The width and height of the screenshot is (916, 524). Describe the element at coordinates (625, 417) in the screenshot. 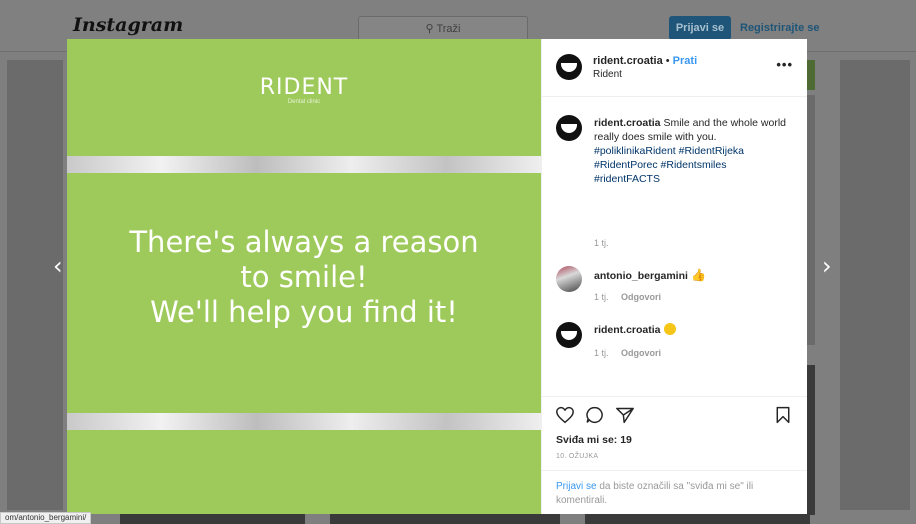

I see `share-icon` at that location.